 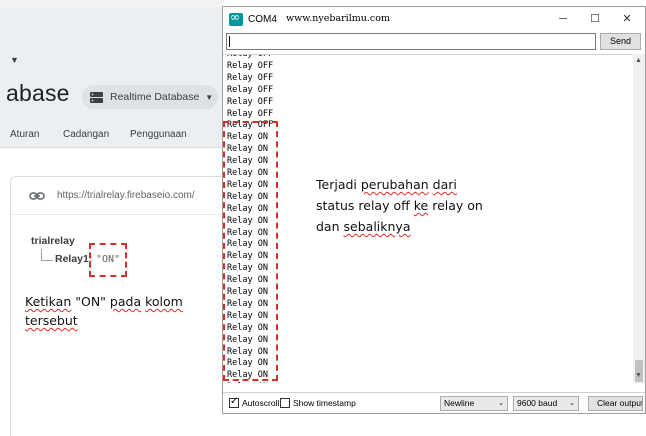 I want to click on database-url: https://trialrelay.firebaseio.com/, so click(x=126, y=195).